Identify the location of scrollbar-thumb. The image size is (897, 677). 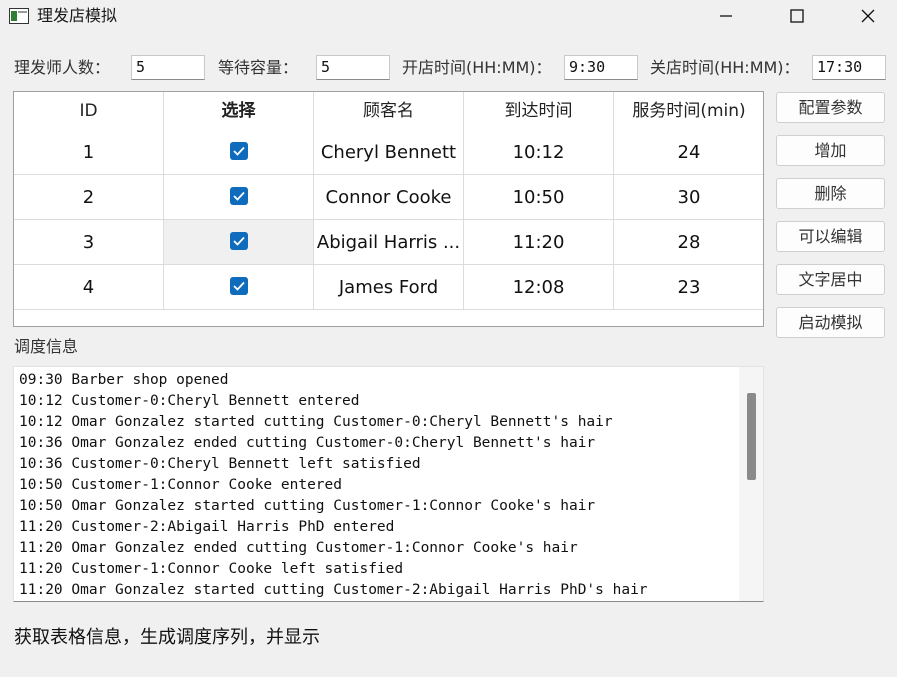
(751, 436).